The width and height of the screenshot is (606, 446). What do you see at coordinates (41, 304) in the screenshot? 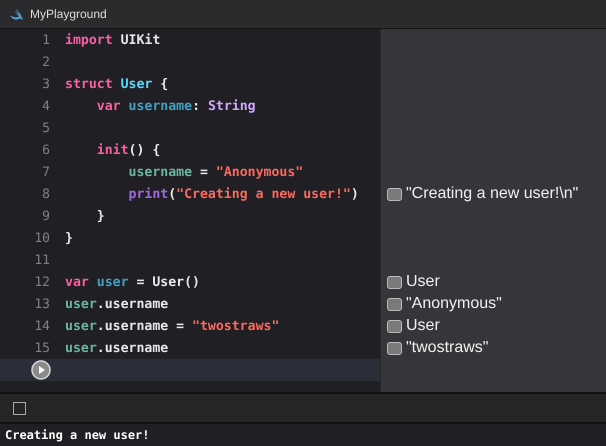
I see `line-number: 13` at bounding box center [41, 304].